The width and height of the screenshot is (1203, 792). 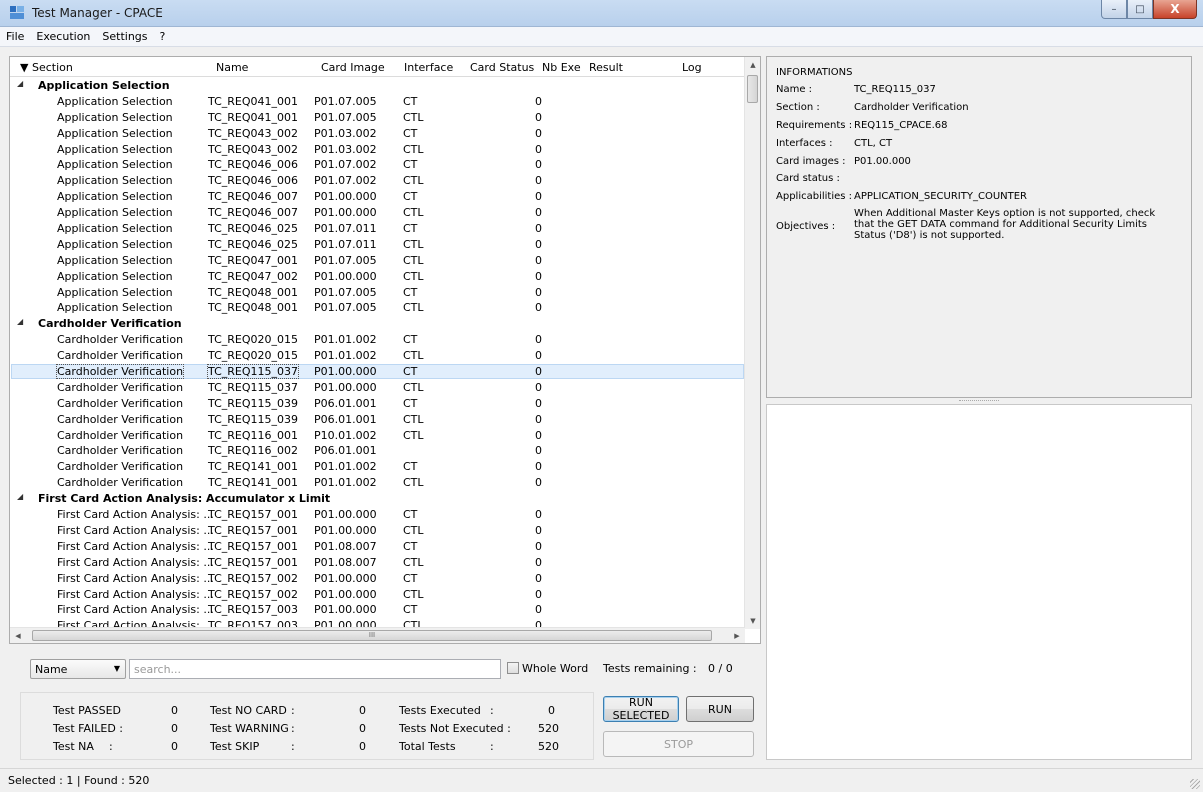 What do you see at coordinates (232, 67) in the screenshot?
I see `col-name: Name` at bounding box center [232, 67].